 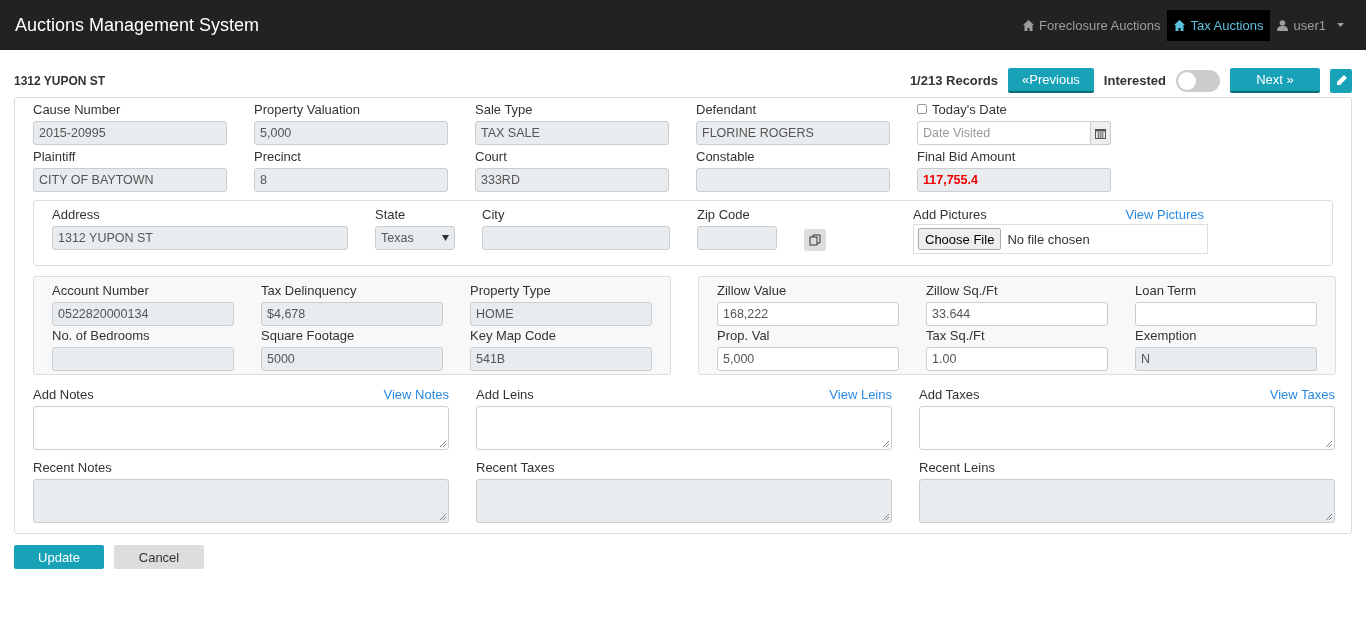 I want to click on input-field: 5,000, so click(x=808, y=359).